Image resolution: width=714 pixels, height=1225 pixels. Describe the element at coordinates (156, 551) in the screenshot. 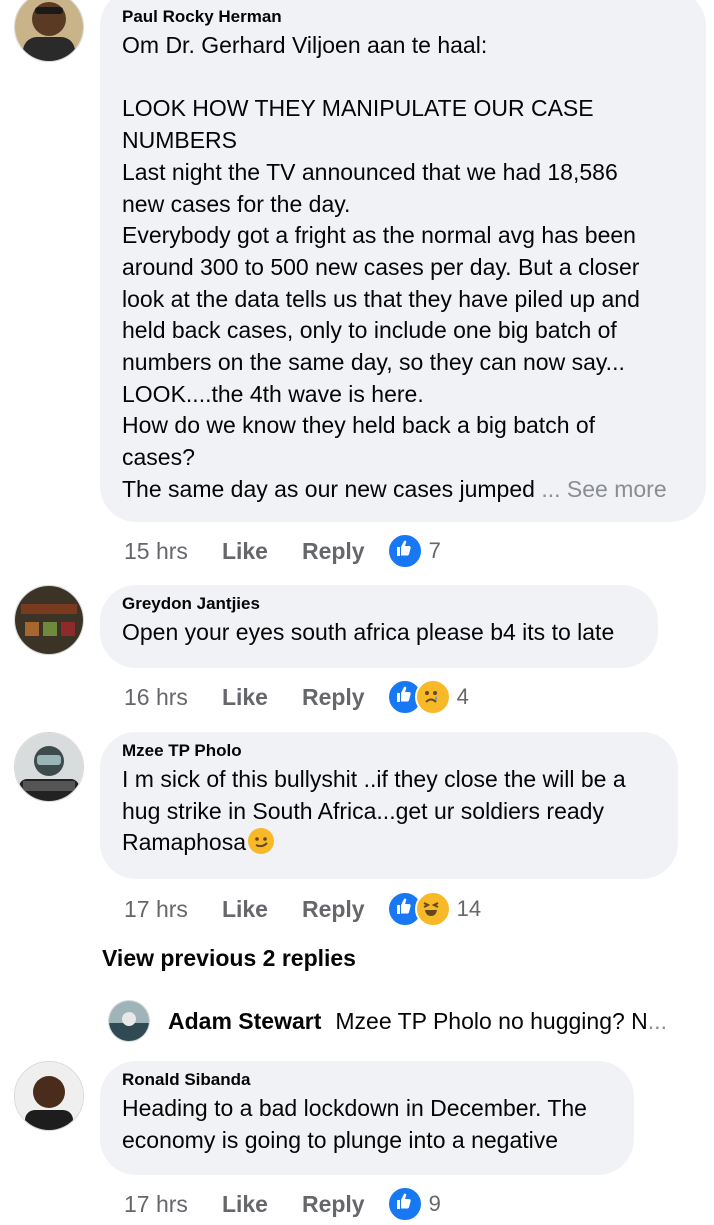

I see `comment-timestamp: 15 hrs` at that location.